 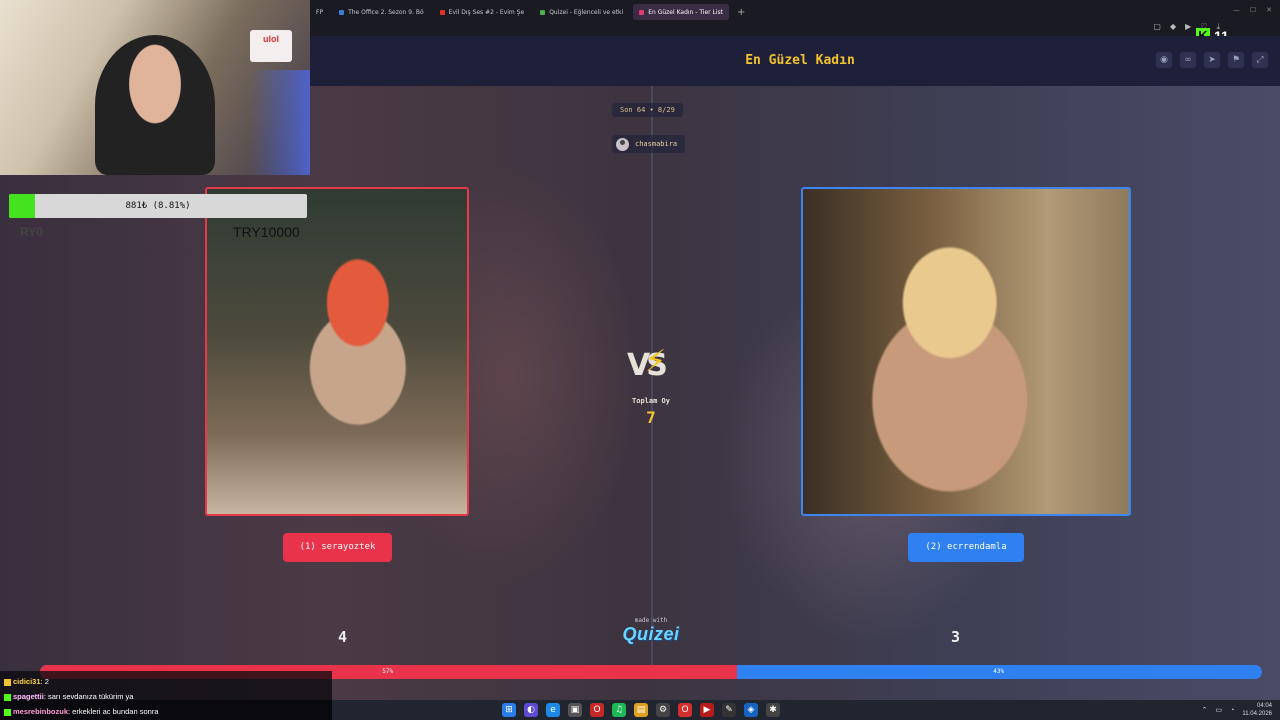 I want to click on maximize-icon: ☐, so click(x=1253, y=10).